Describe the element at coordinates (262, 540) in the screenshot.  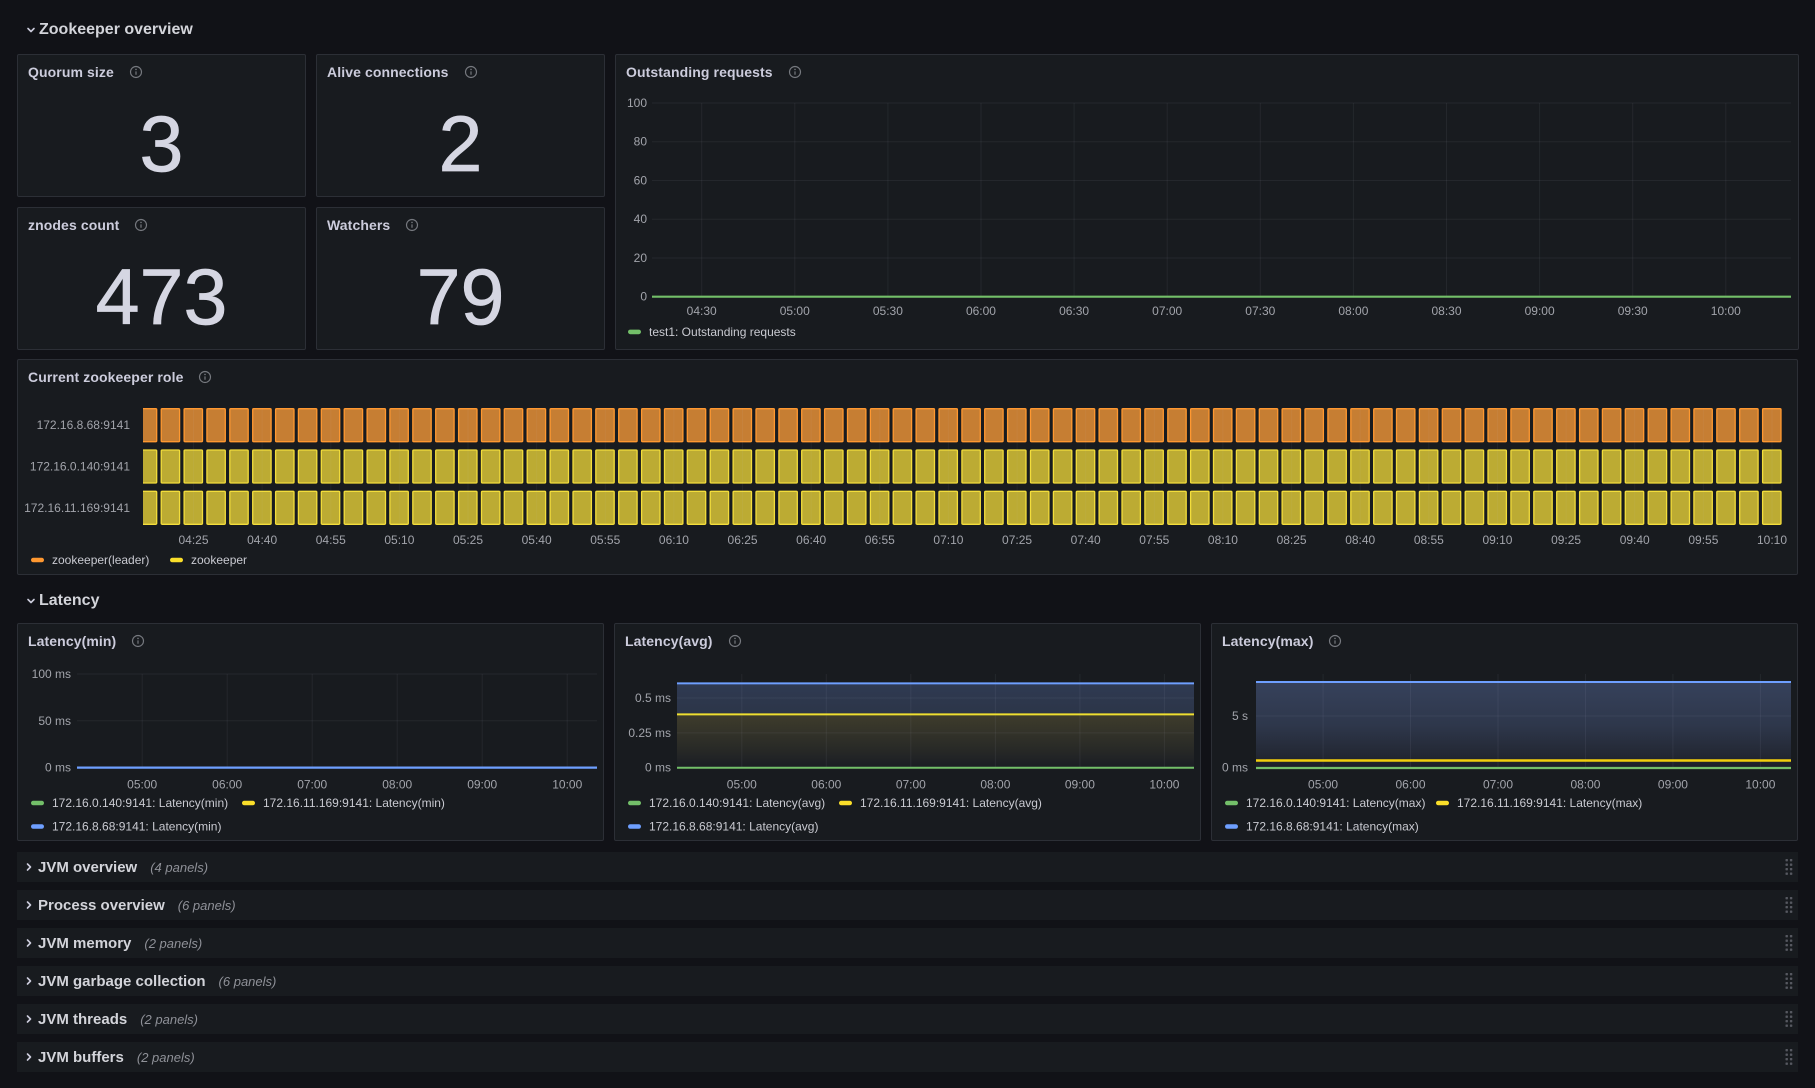
I see `svg-text: 04:40` at that location.